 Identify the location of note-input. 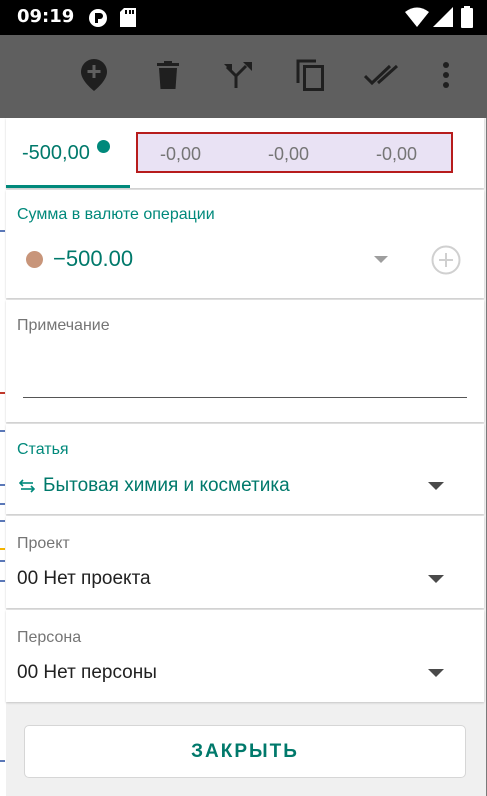
(245, 374).